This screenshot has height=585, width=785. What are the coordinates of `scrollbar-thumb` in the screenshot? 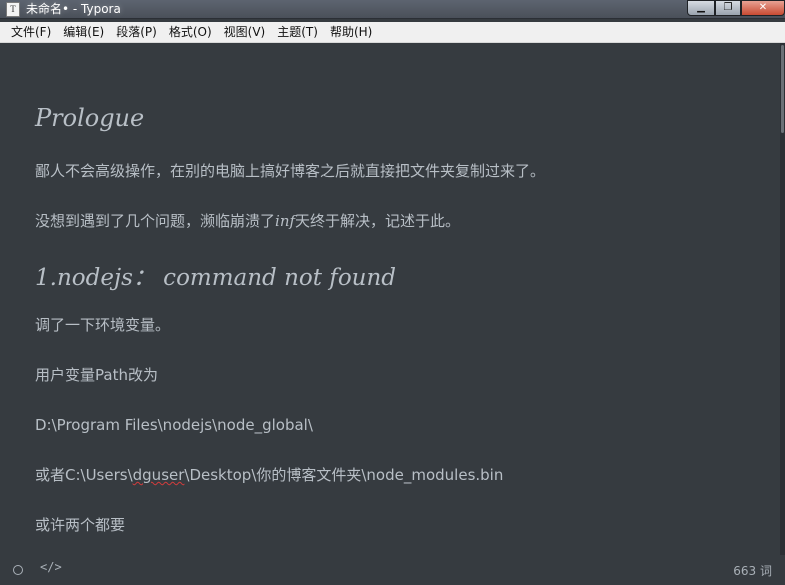 It's located at (782, 89).